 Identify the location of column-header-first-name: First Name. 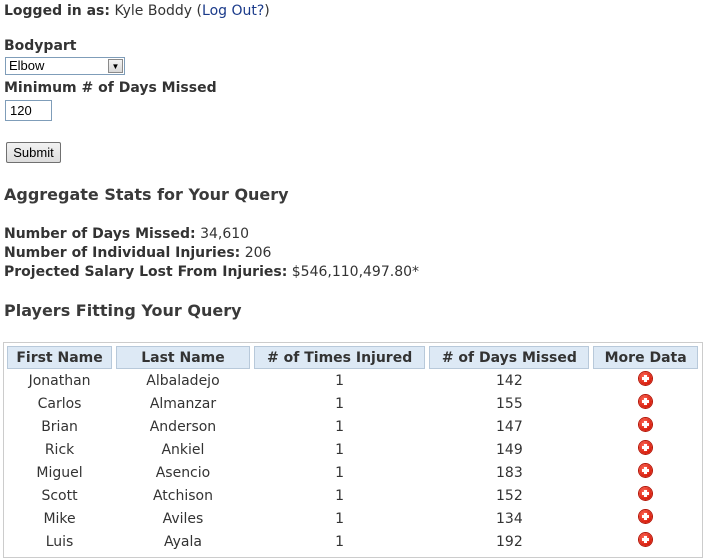
(60, 357).